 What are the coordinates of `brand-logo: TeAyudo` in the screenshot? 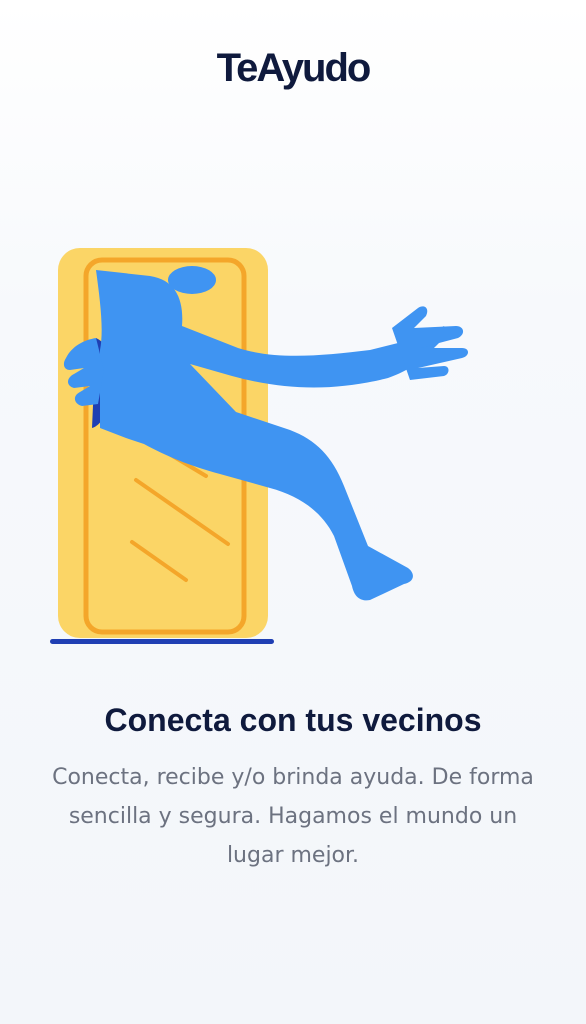 It's located at (294, 68).